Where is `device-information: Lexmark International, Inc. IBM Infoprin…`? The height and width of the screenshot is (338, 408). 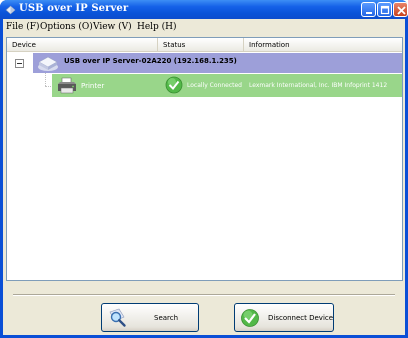 device-information: Lexmark International, Inc. IBM Infoprin… is located at coordinates (318, 85).